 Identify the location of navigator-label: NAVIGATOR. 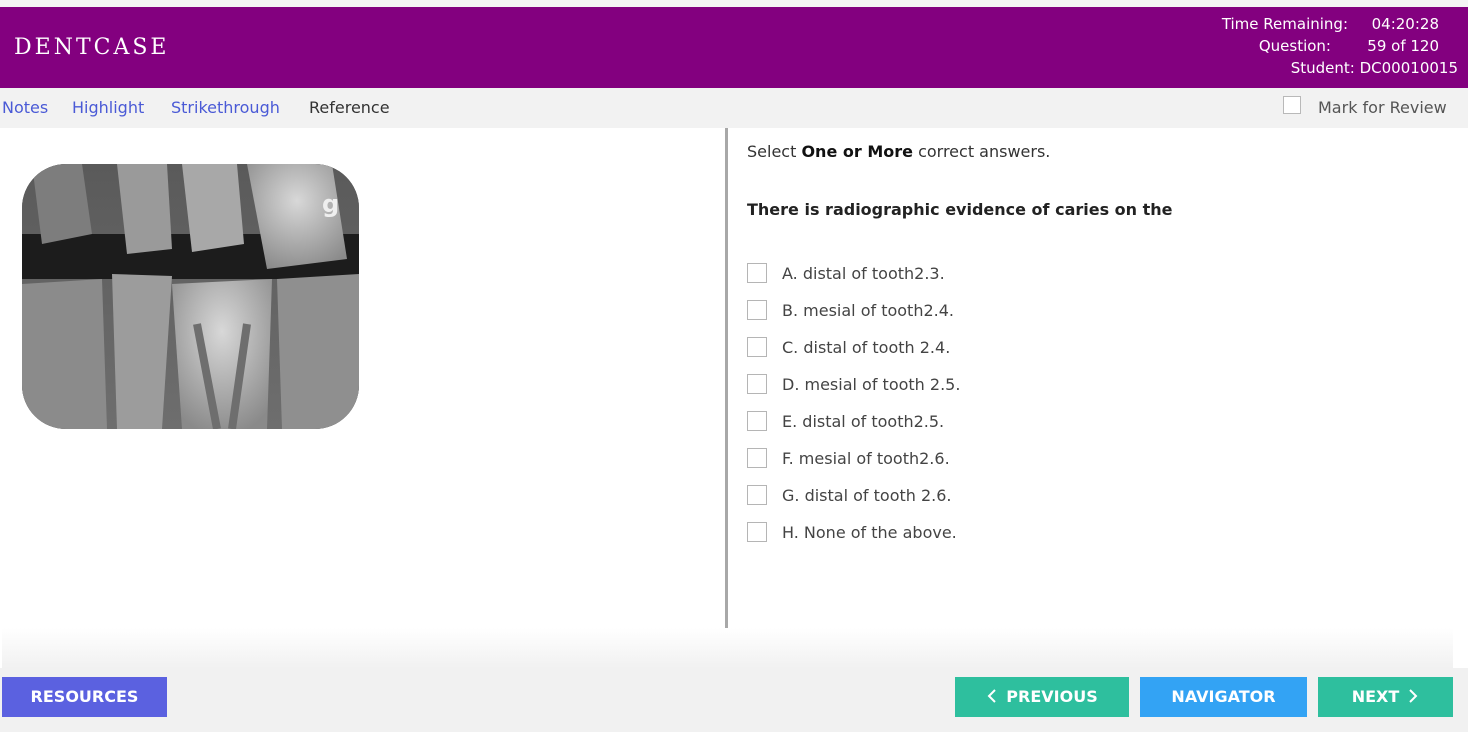
(1223, 696).